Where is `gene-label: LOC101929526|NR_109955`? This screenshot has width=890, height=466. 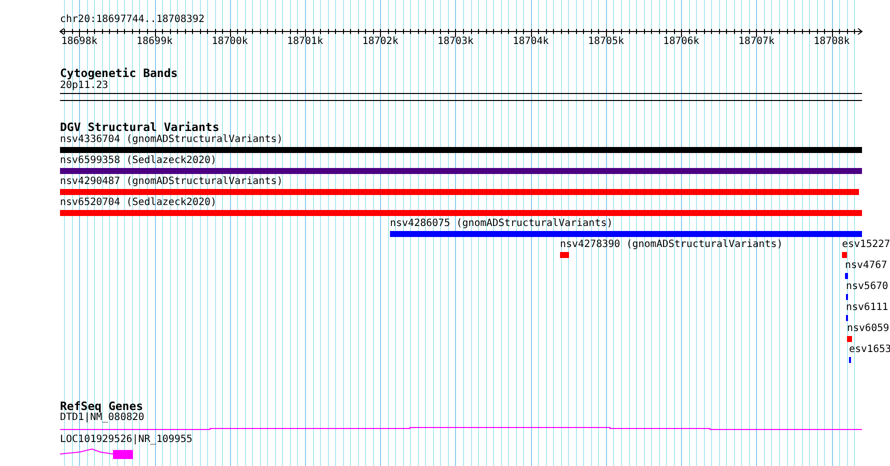
gene-label: LOC101929526|NR_109955 is located at coordinates (126, 440).